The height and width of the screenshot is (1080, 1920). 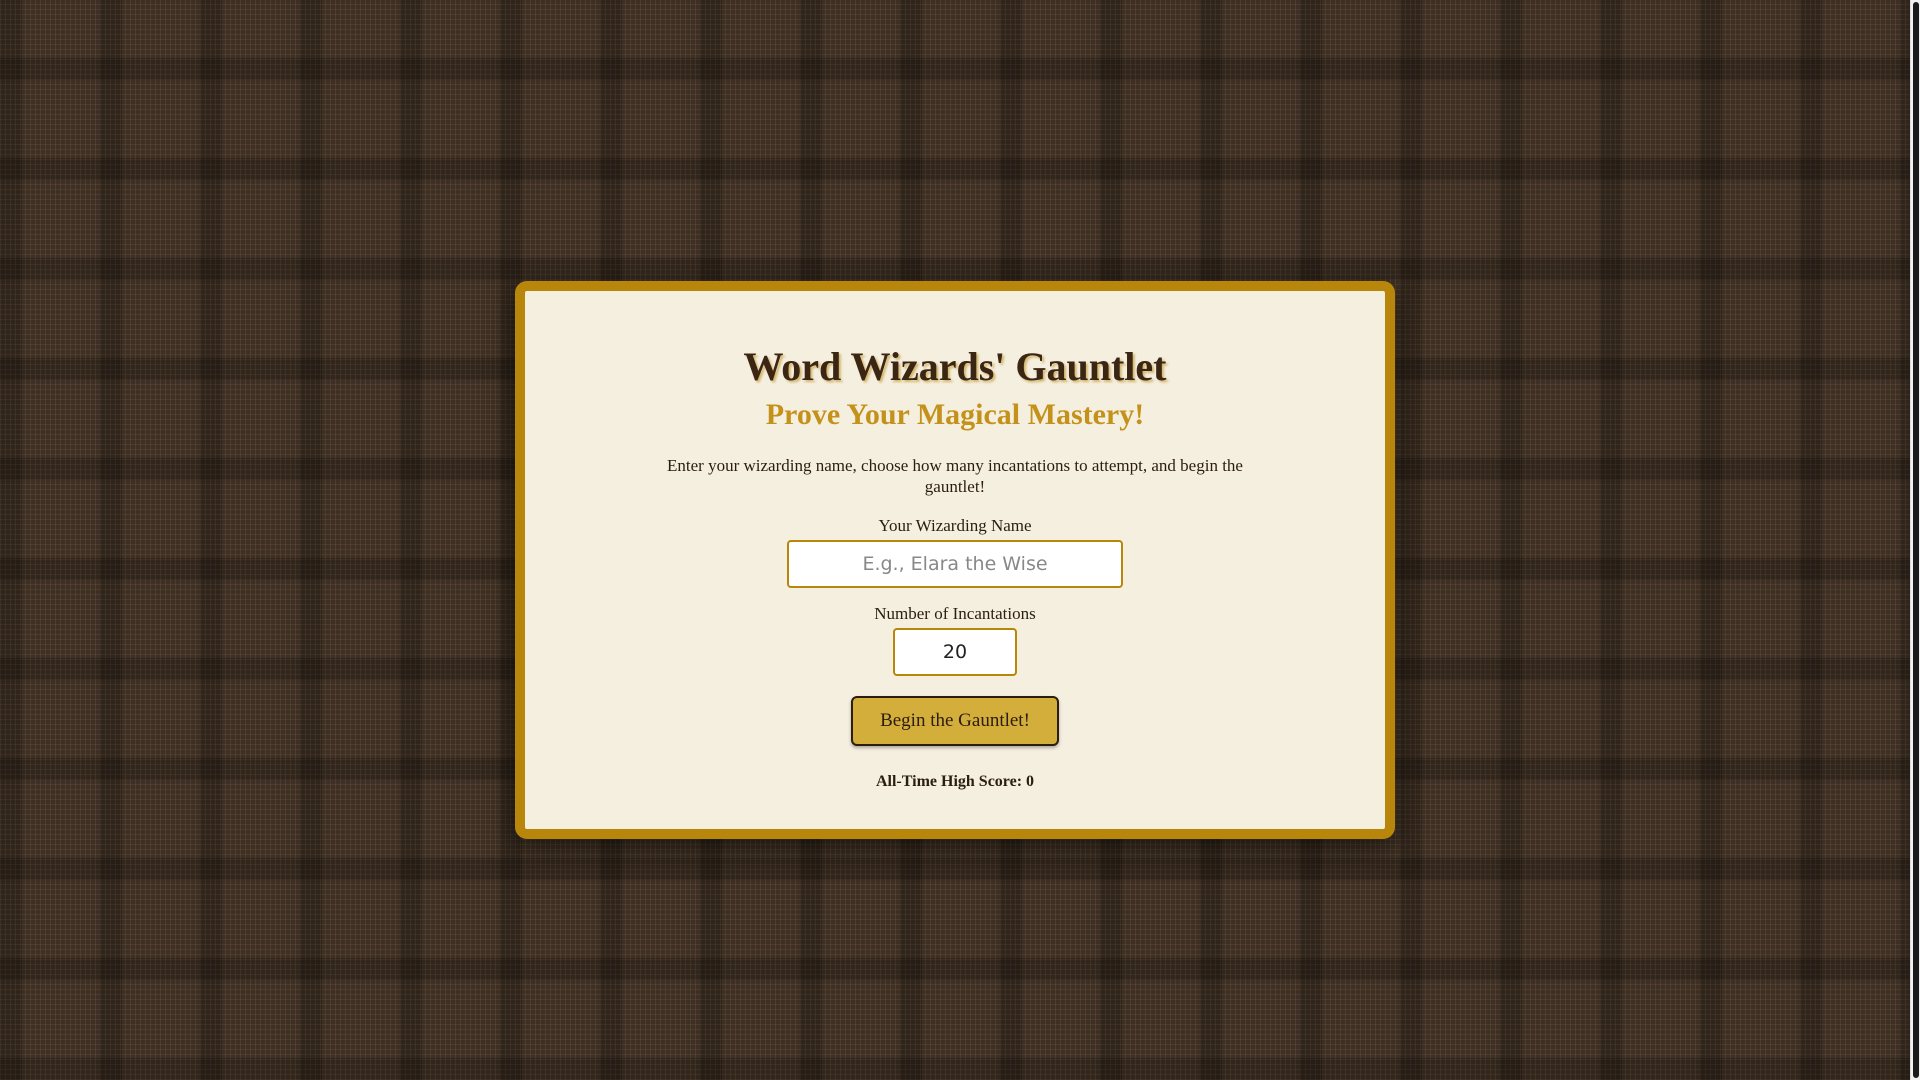 I want to click on high-score-label: All-Time High Score:, so click(x=949, y=781).